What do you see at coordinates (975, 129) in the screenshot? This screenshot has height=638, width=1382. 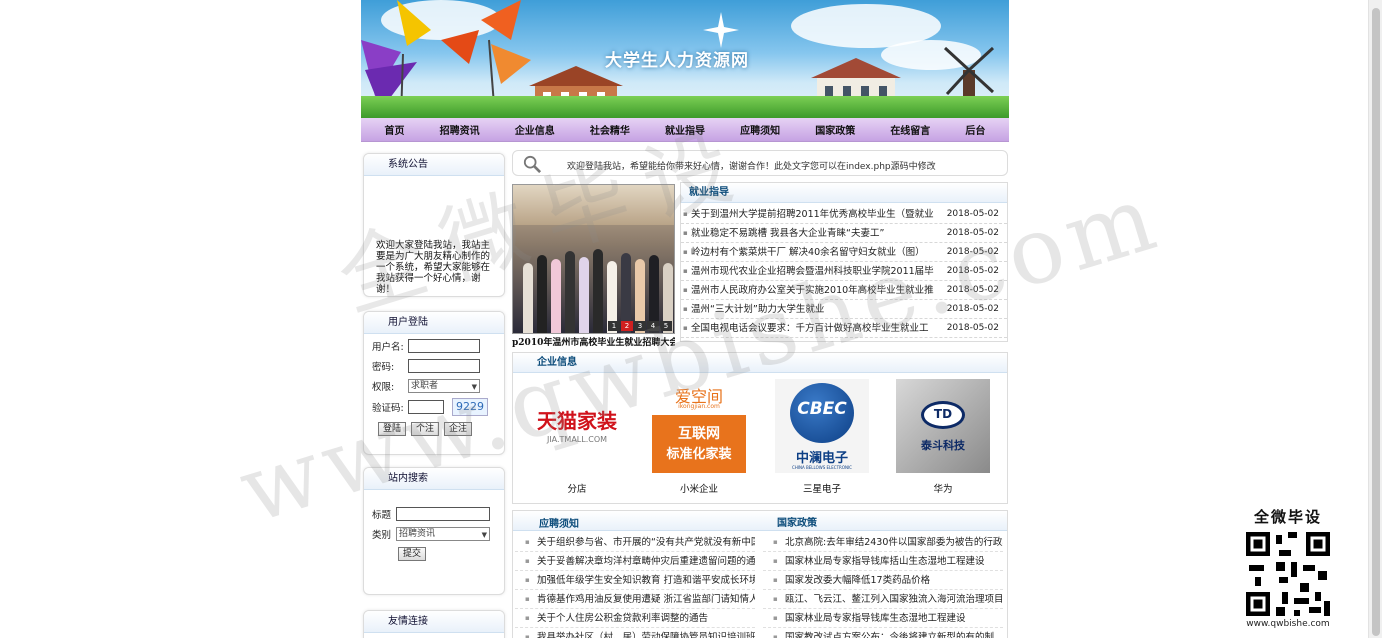 I see `nav-admin: 后台` at bounding box center [975, 129].